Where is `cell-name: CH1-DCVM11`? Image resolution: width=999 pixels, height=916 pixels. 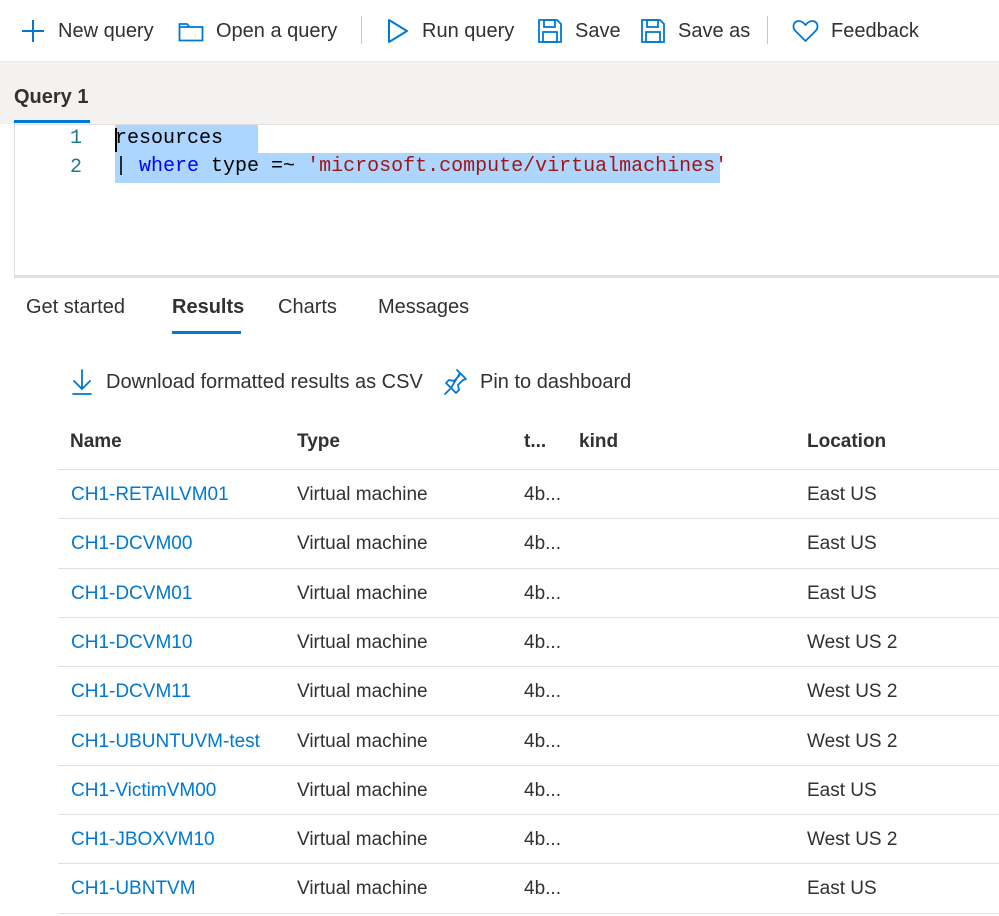 cell-name: CH1-DCVM11 is located at coordinates (131, 692).